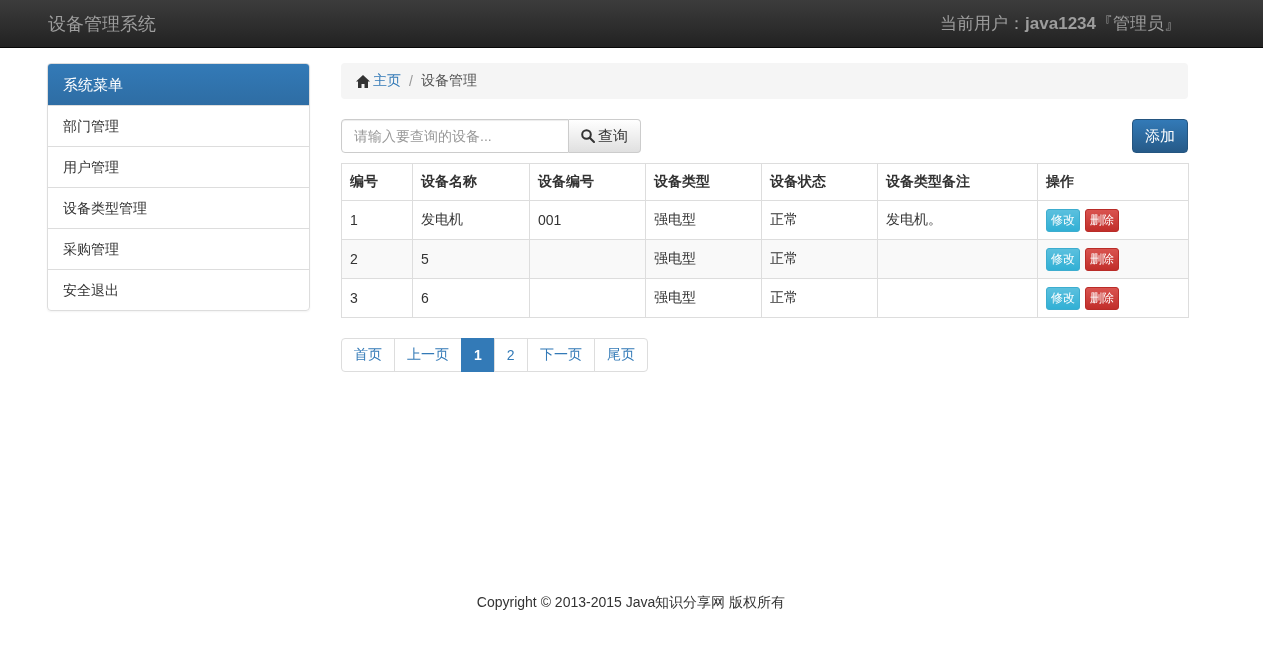 This screenshot has width=1263, height=669. What do you see at coordinates (471, 182) in the screenshot?
I see `column-header: 设备名称` at bounding box center [471, 182].